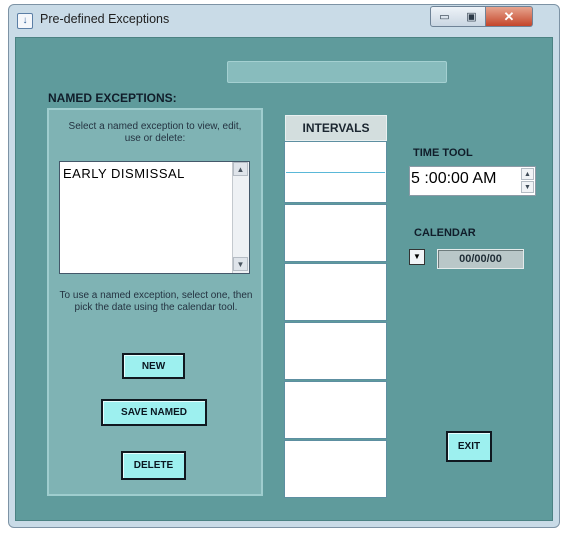 The width and height of the screenshot is (568, 535). I want to click on close-button: ✕, so click(509, 16).